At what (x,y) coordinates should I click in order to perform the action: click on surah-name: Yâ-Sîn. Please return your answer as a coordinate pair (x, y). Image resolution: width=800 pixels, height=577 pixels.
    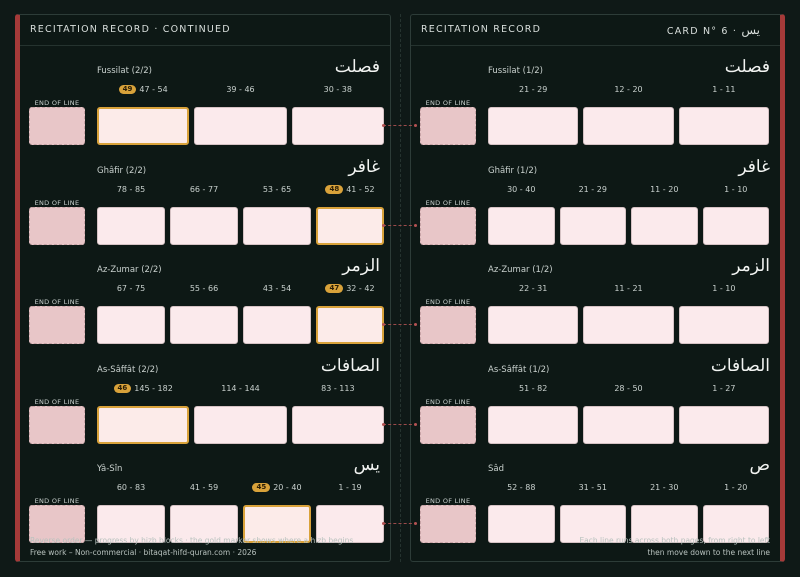
    Looking at the image, I should click on (110, 469).